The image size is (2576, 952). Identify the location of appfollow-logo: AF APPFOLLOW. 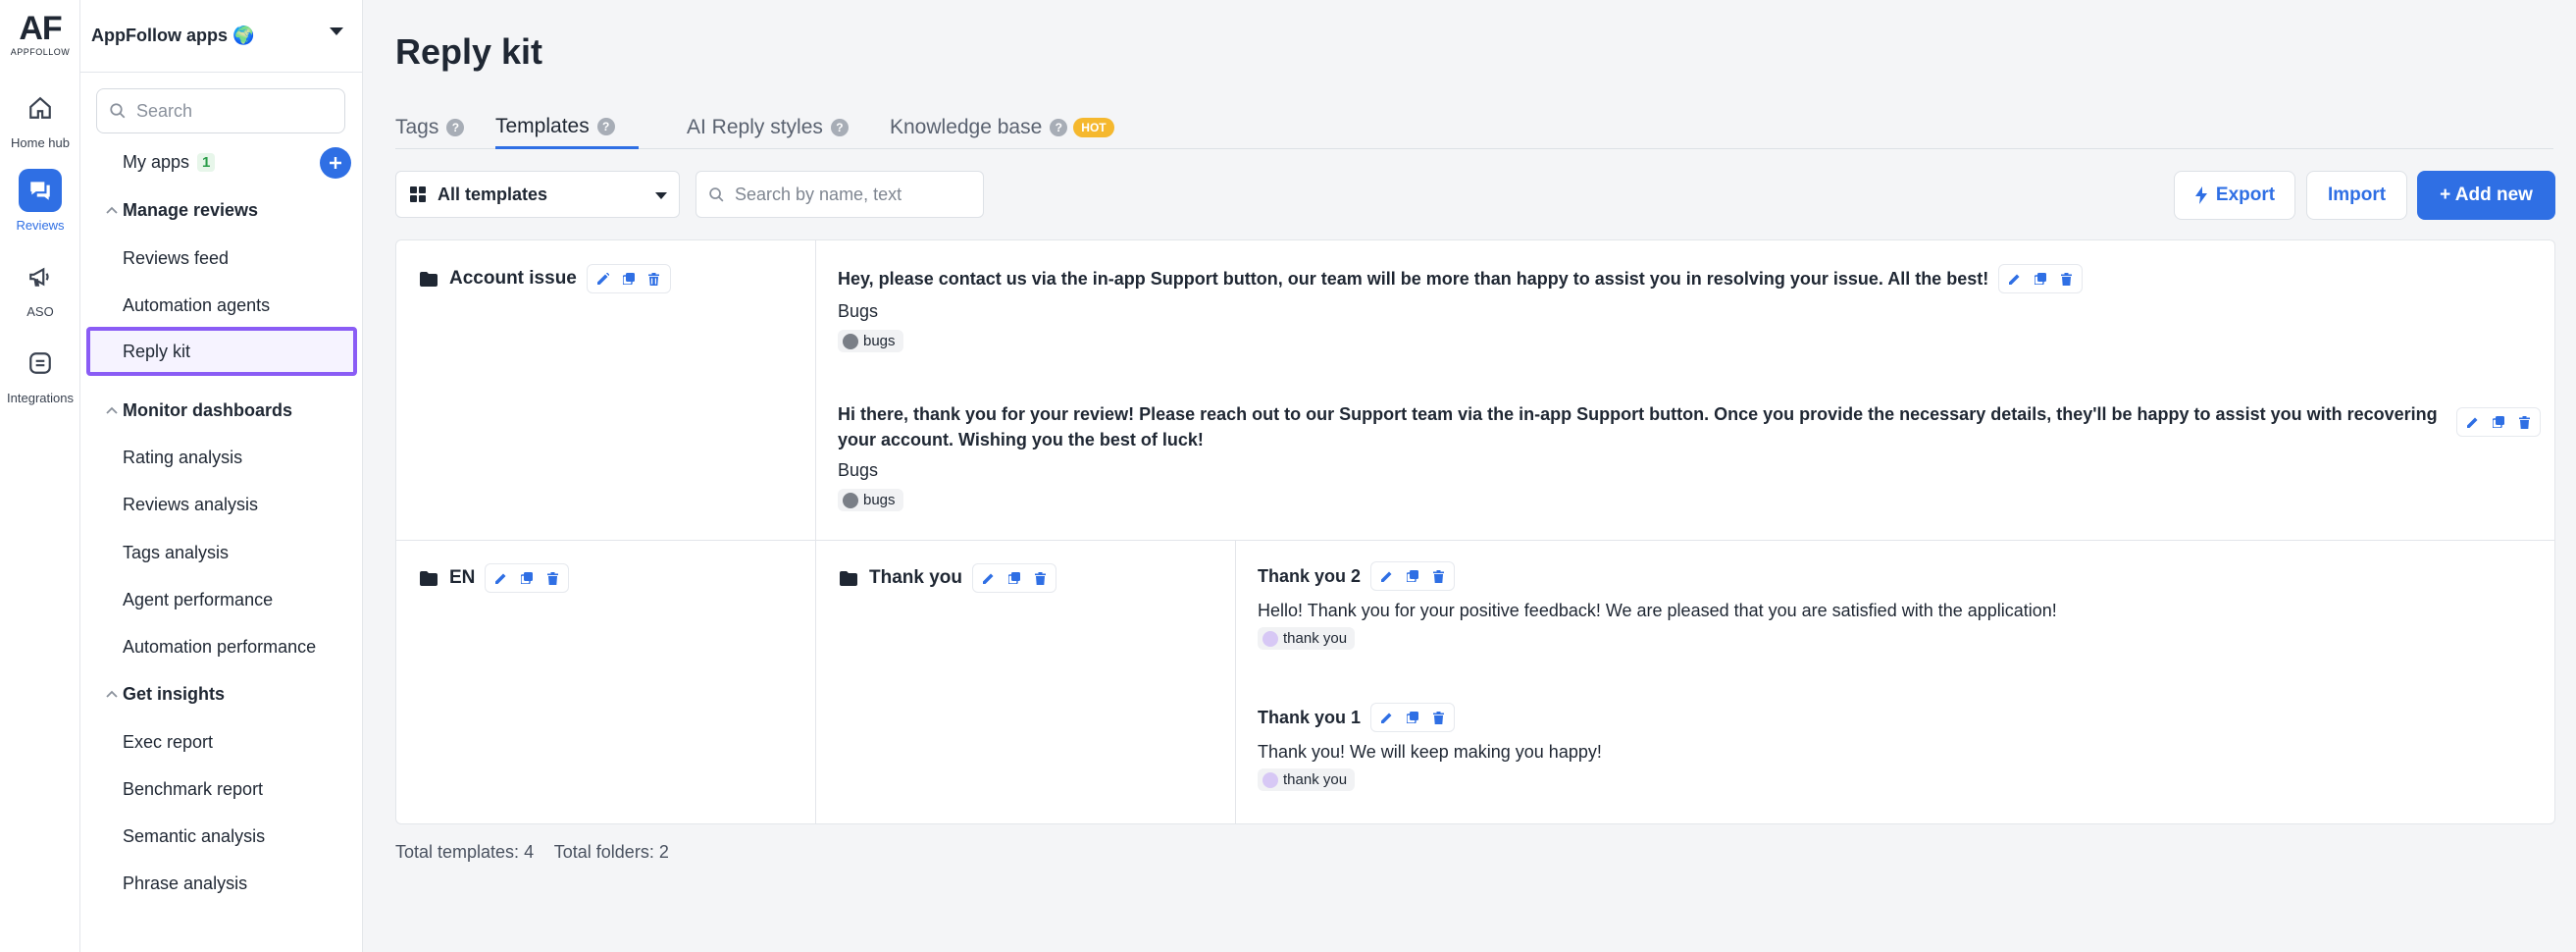
(40, 34).